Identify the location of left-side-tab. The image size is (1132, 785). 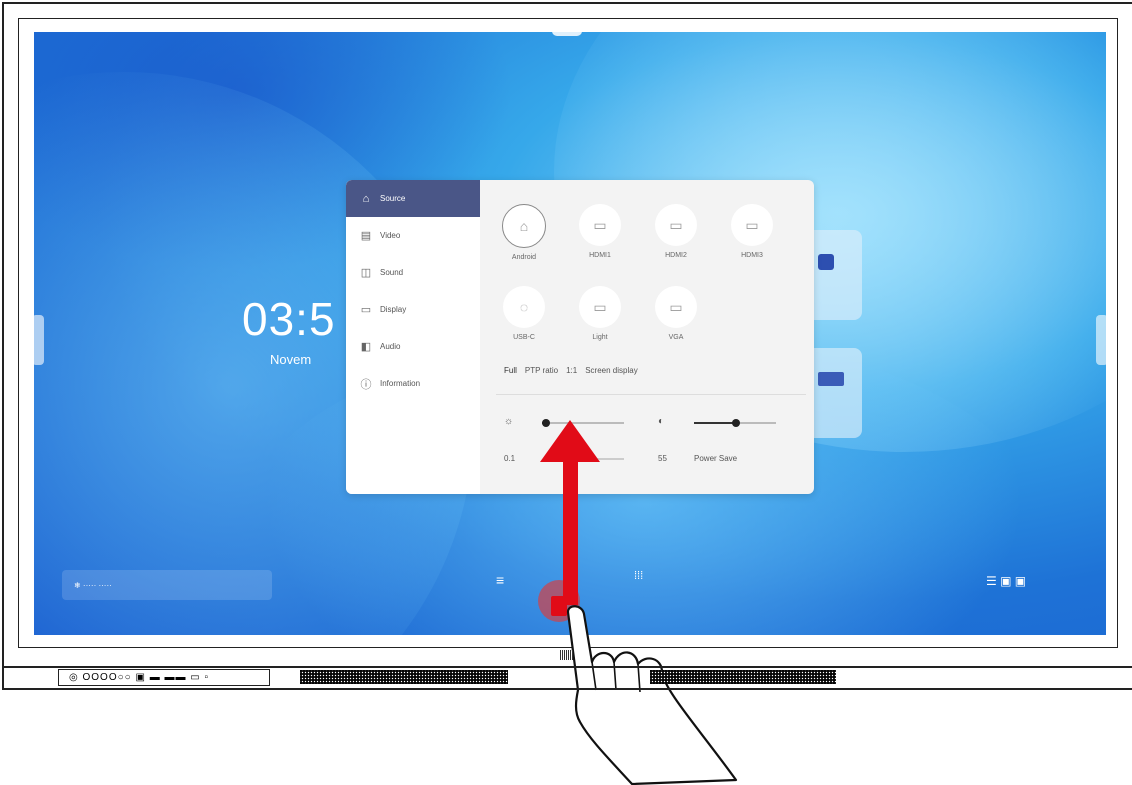
(39, 340).